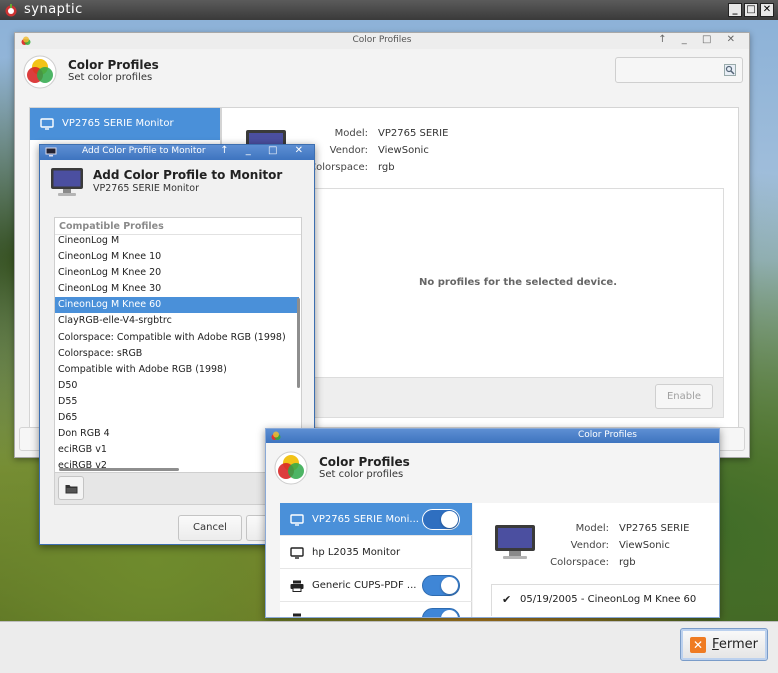  I want to click on front-header-title: Color Profiles, so click(364, 462).